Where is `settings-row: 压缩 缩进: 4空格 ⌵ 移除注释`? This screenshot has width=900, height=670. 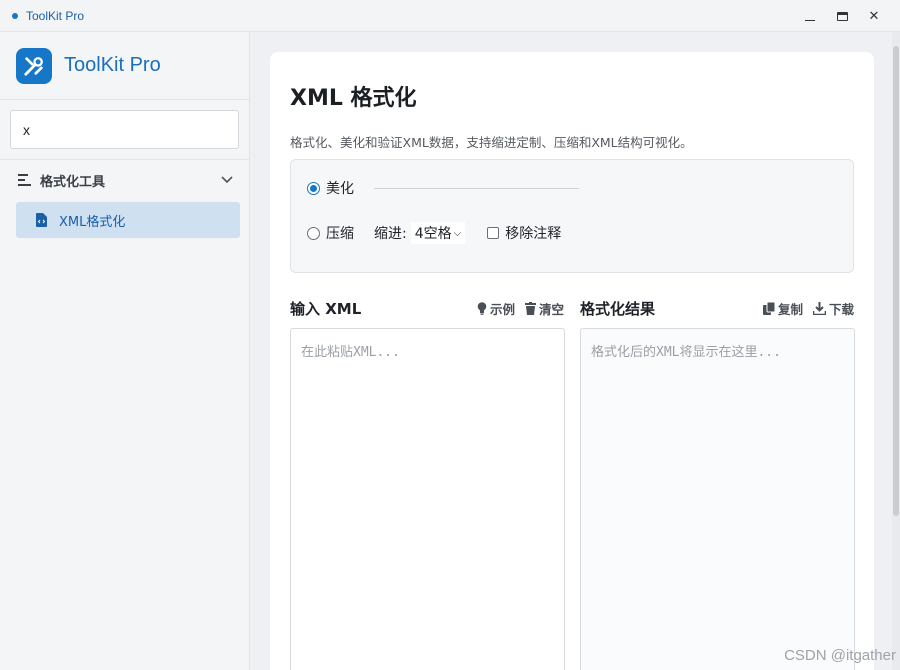
settings-row: 压缩 缩进: 4空格 ⌵ 移除注释 is located at coordinates (434, 233).